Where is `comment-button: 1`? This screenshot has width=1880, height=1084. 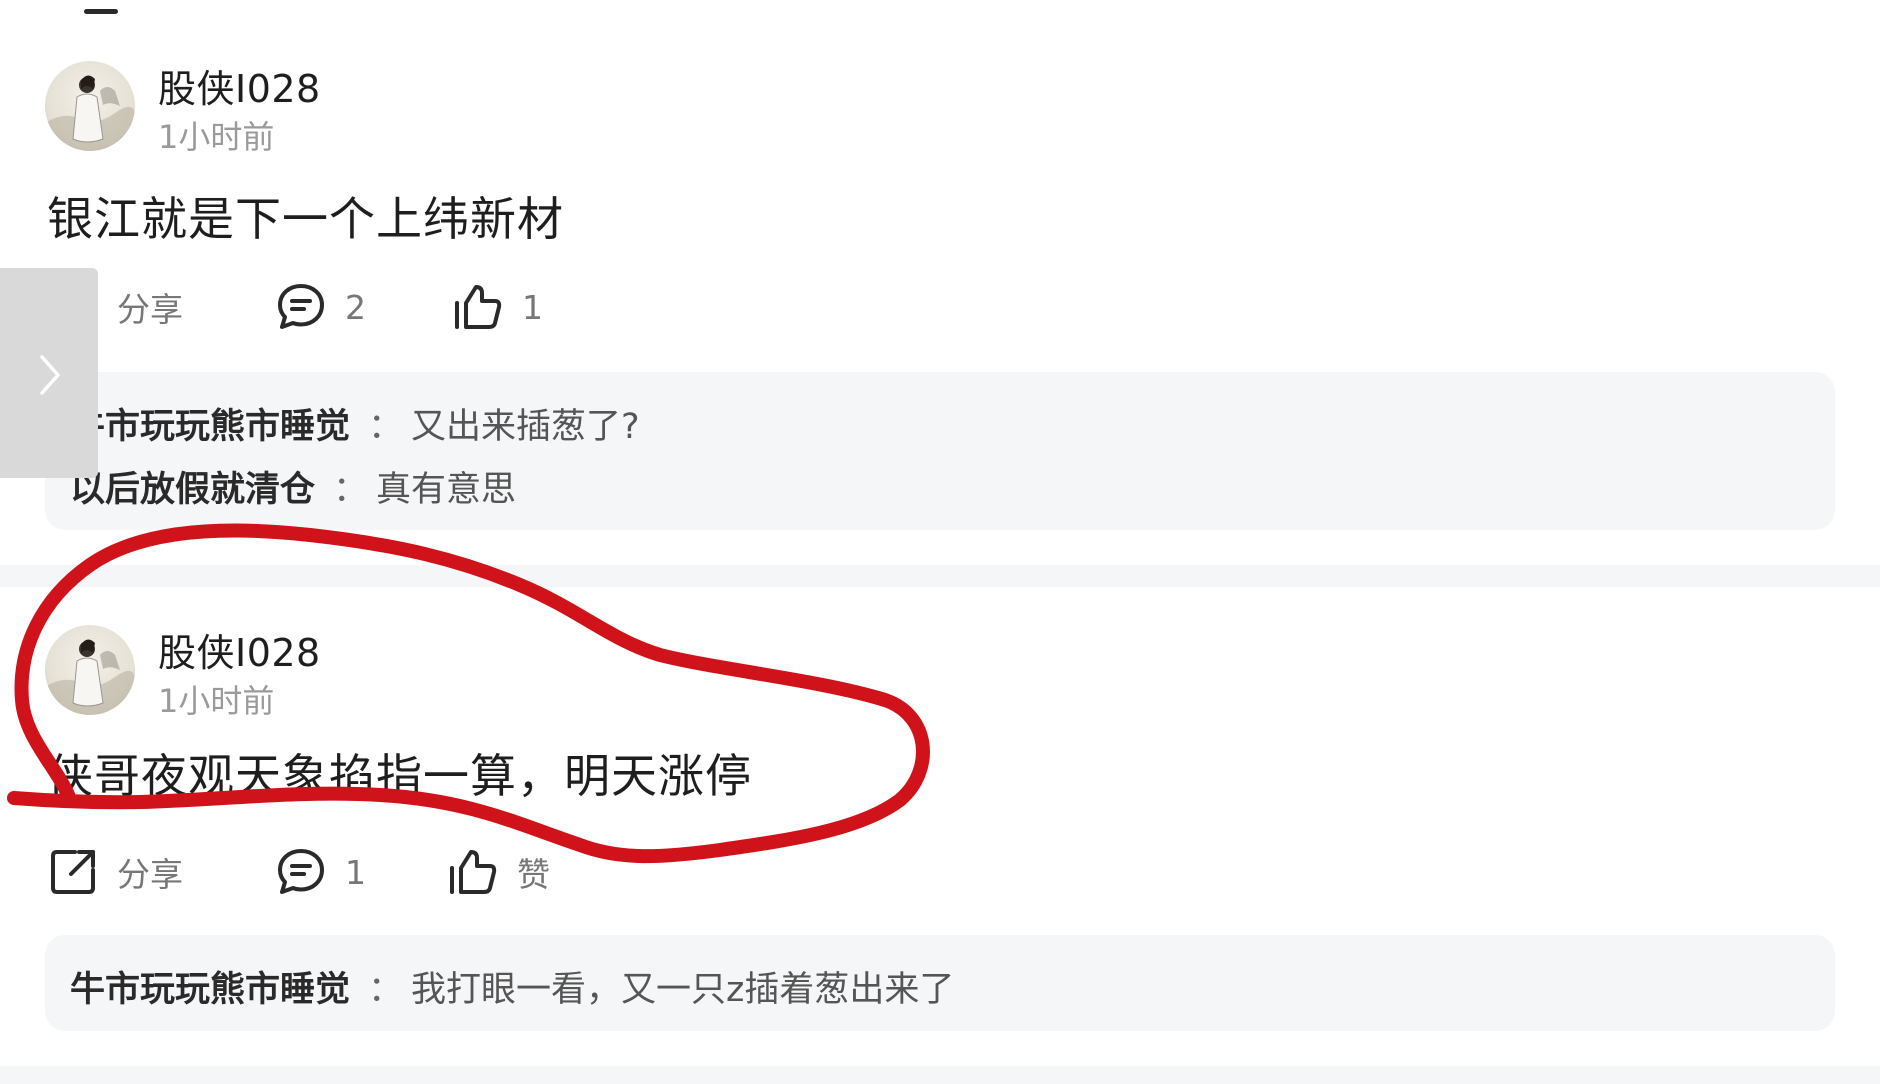
comment-button: 1 is located at coordinates (320, 872).